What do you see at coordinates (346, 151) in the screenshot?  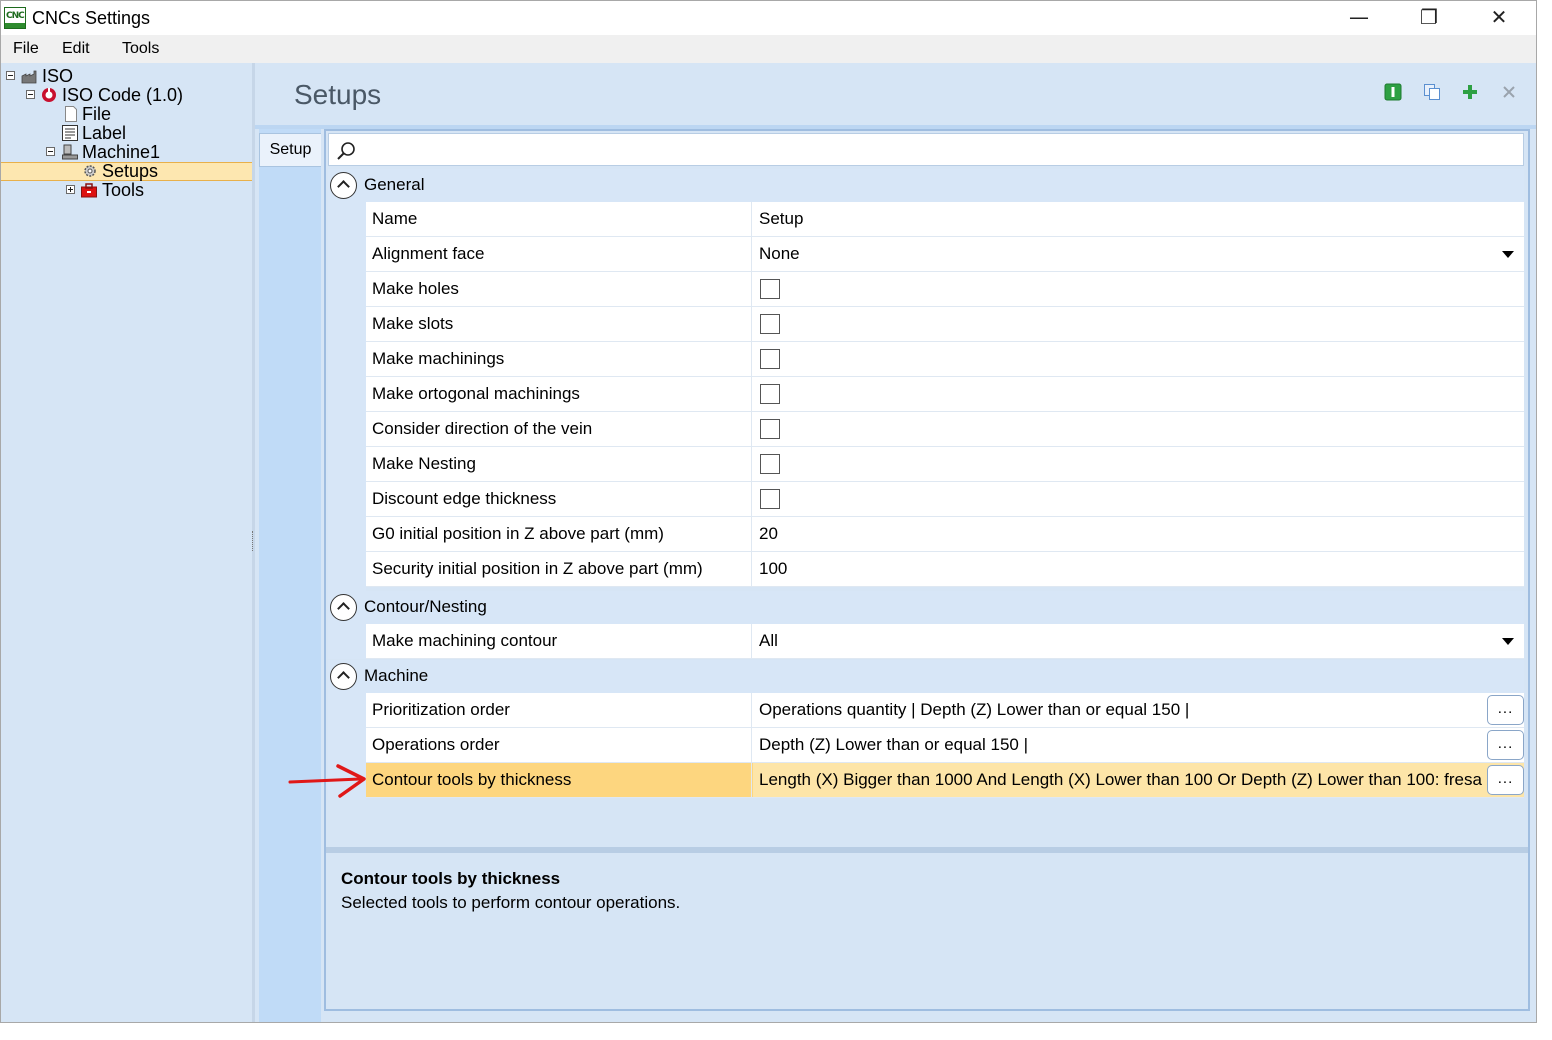 I see `search-icon` at bounding box center [346, 151].